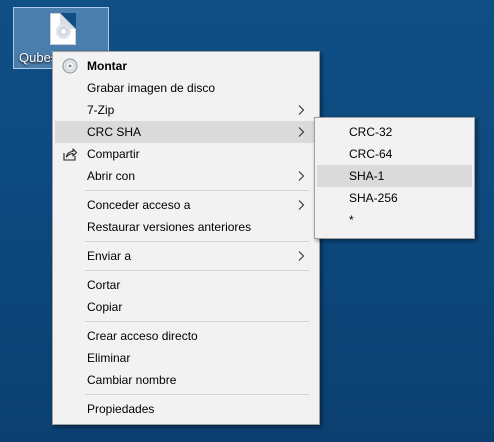 This screenshot has height=442, width=494. I want to click on menu-item-propiedades: Propiedades, so click(186, 409).